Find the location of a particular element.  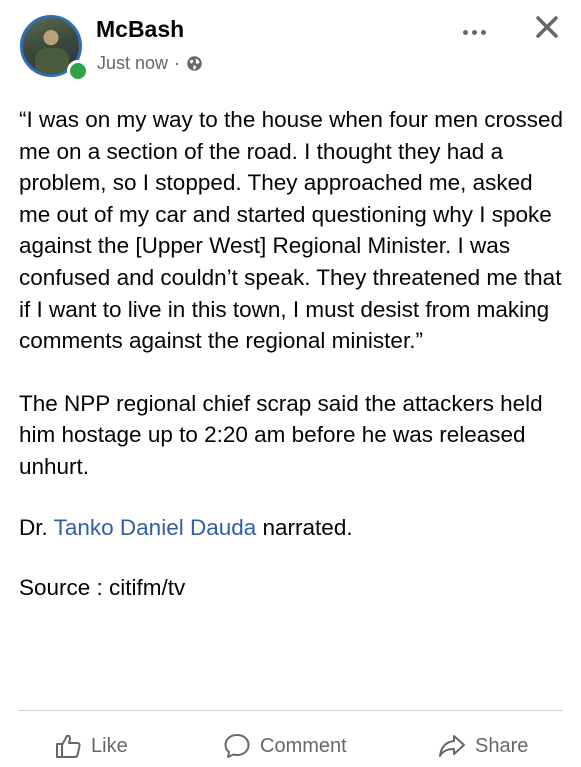

post-source: Source : citifm/tv is located at coordinates (102, 588).